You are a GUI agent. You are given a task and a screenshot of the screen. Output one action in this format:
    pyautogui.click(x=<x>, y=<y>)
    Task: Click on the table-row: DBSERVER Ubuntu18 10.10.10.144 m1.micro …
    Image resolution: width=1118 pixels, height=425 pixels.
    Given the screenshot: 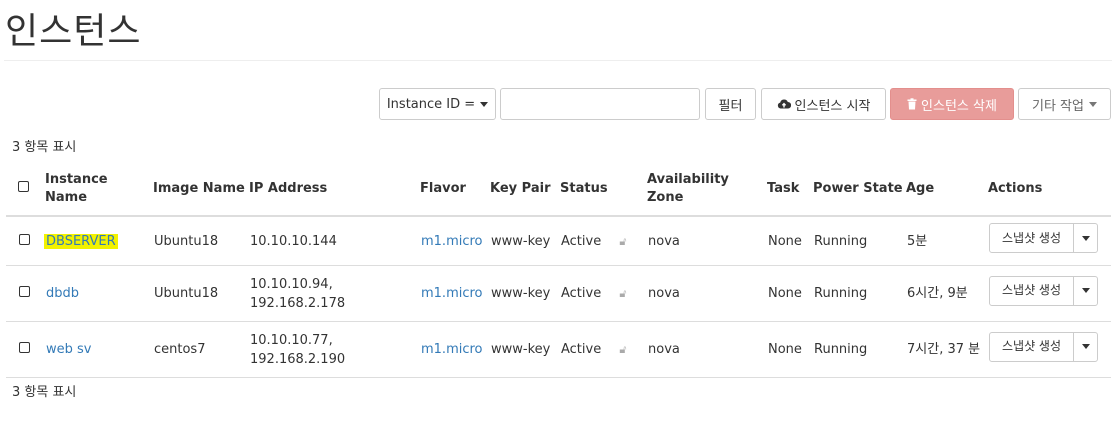 What is the action you would take?
    pyautogui.click(x=558, y=241)
    